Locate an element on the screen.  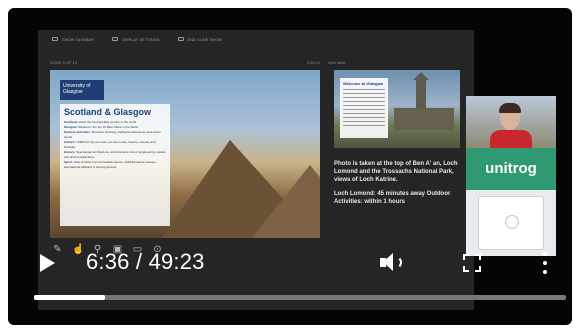
next-slide-text-lines is located at coordinates (364, 109).